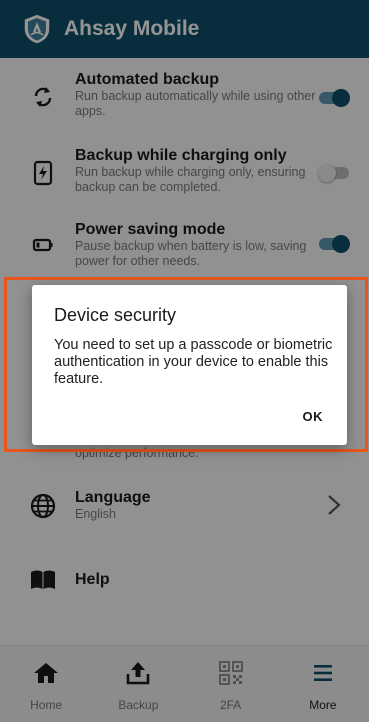 Image resolution: width=369 pixels, height=722 pixels. I want to click on ok-button: OK, so click(313, 416).